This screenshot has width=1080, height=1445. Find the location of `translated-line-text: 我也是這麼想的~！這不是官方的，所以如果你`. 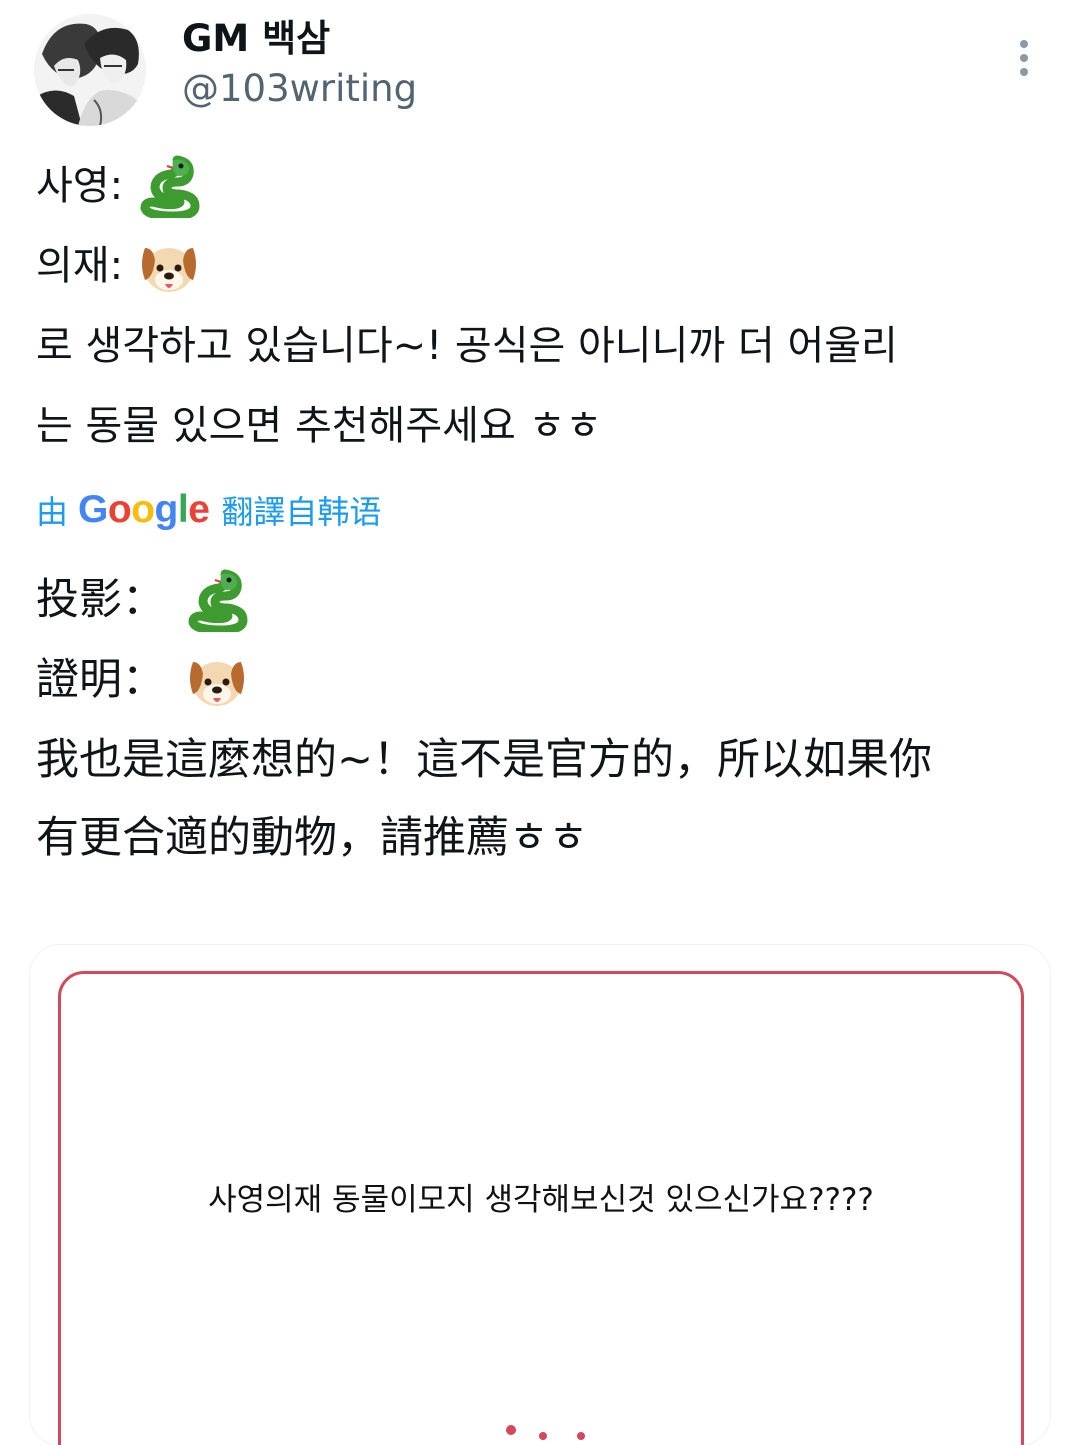

translated-line-text: 我也是這麼想的~！這不是官方的，所以如果你 is located at coordinates (484, 760).